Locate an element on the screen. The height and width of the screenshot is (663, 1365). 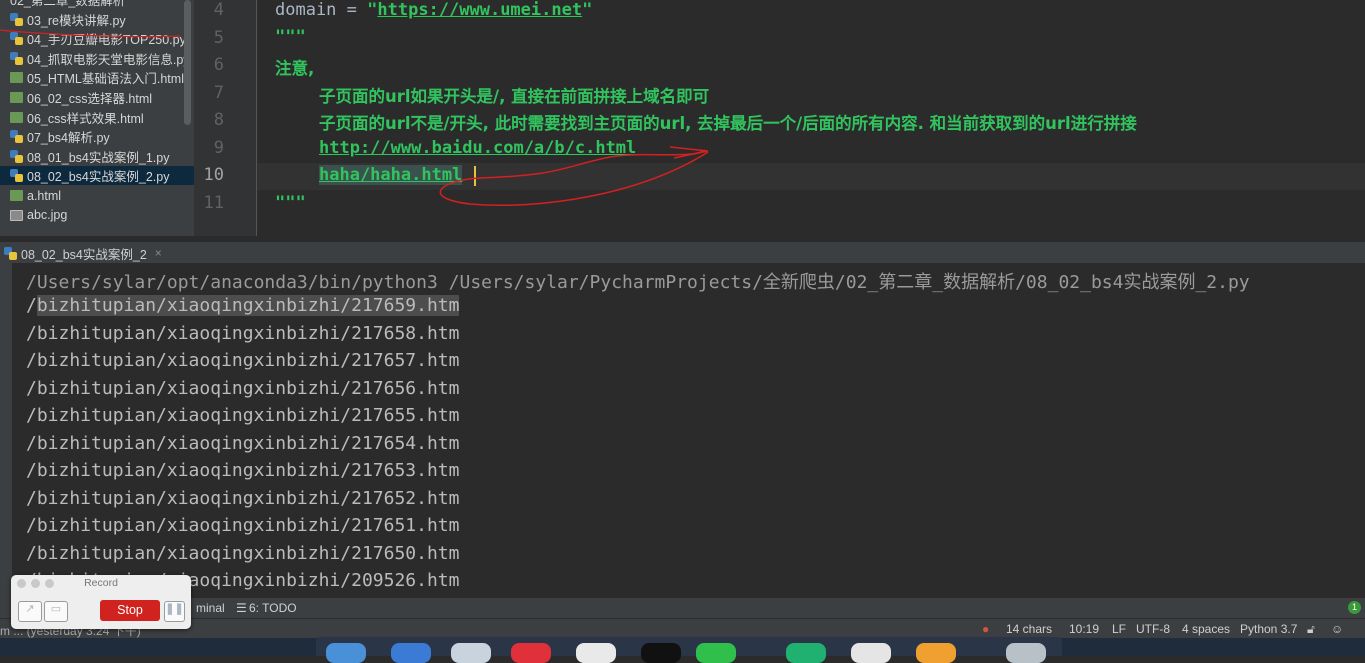
todo-icon: ☰ is located at coordinates (241, 608).